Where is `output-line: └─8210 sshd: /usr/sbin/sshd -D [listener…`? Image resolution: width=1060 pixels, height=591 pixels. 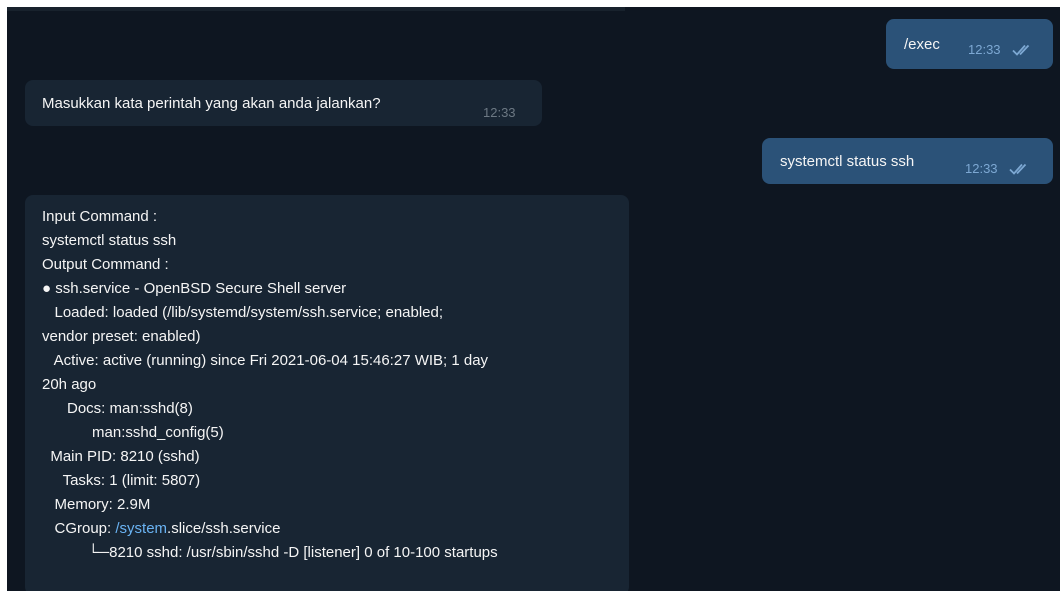
output-line: └─8210 sshd: /usr/sbin/sshd -D [listener… is located at coordinates (270, 552).